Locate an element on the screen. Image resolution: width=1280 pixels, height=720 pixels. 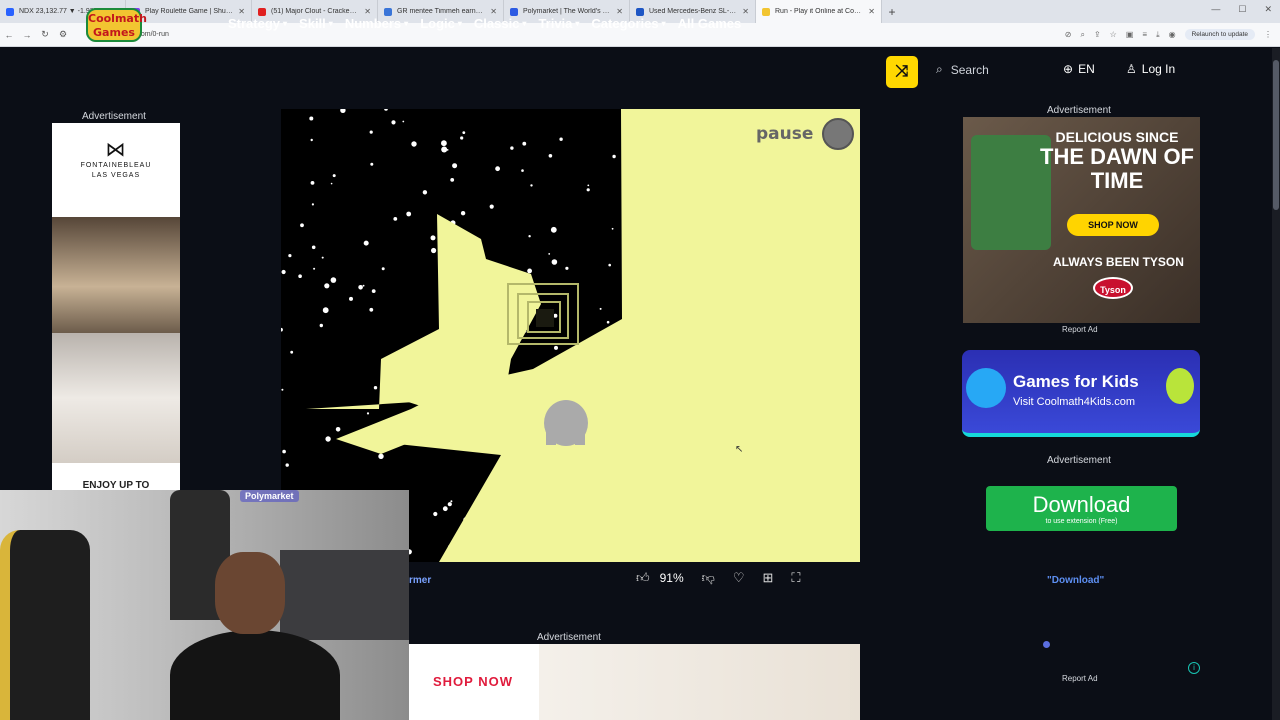
site-info-icon: ⚙ is located at coordinates (63, 34).